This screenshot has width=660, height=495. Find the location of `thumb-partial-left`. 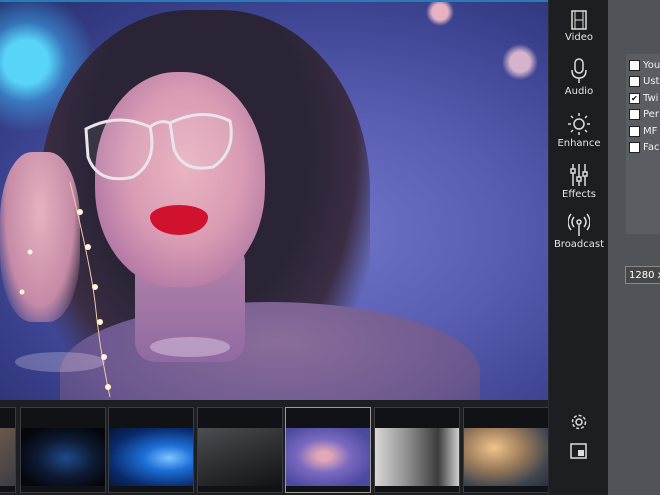

thumb-partial-left is located at coordinates (8, 450).